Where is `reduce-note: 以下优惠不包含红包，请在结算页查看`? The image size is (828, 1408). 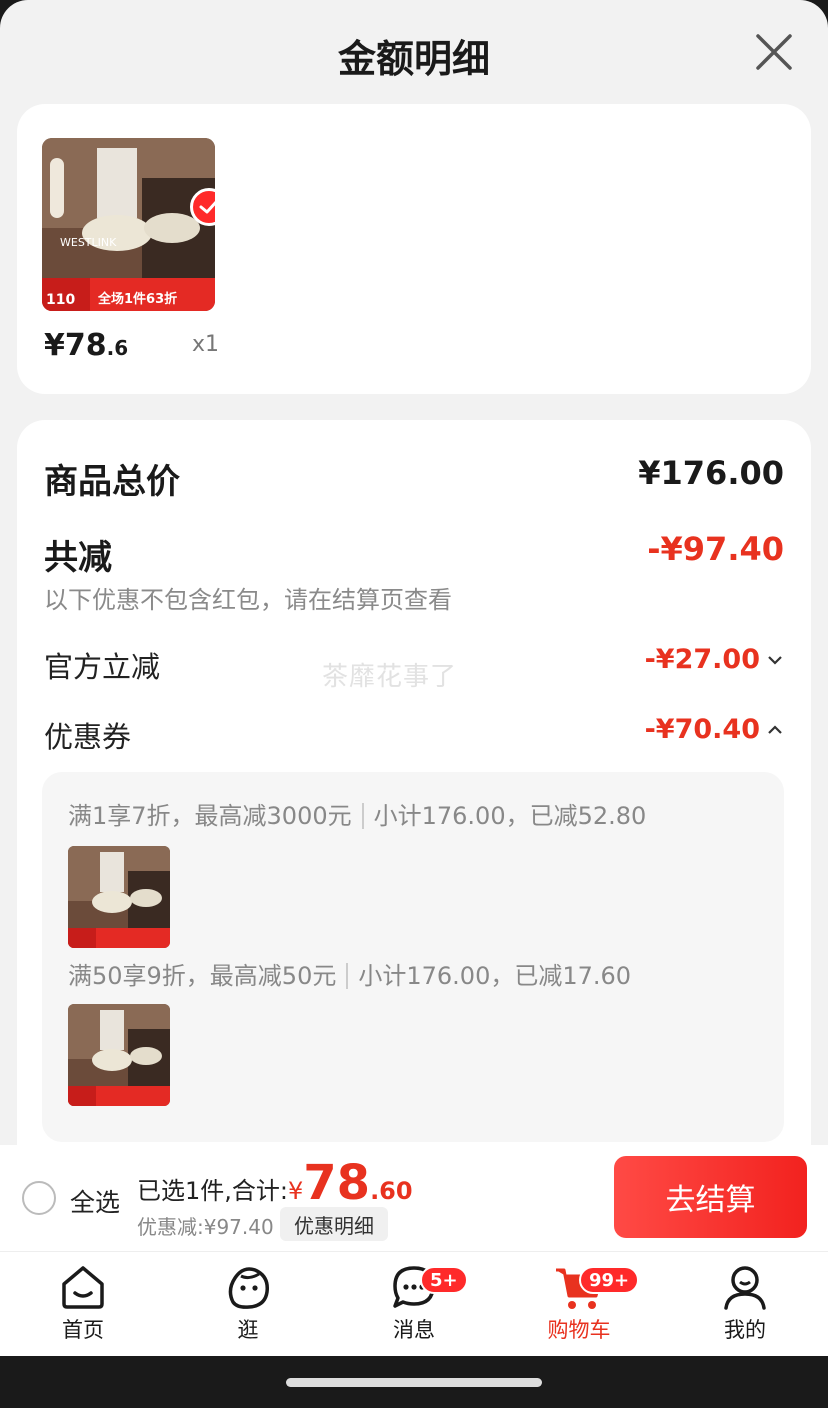 reduce-note: 以下优惠不包含红包，请在结算页查看 is located at coordinates (248, 600).